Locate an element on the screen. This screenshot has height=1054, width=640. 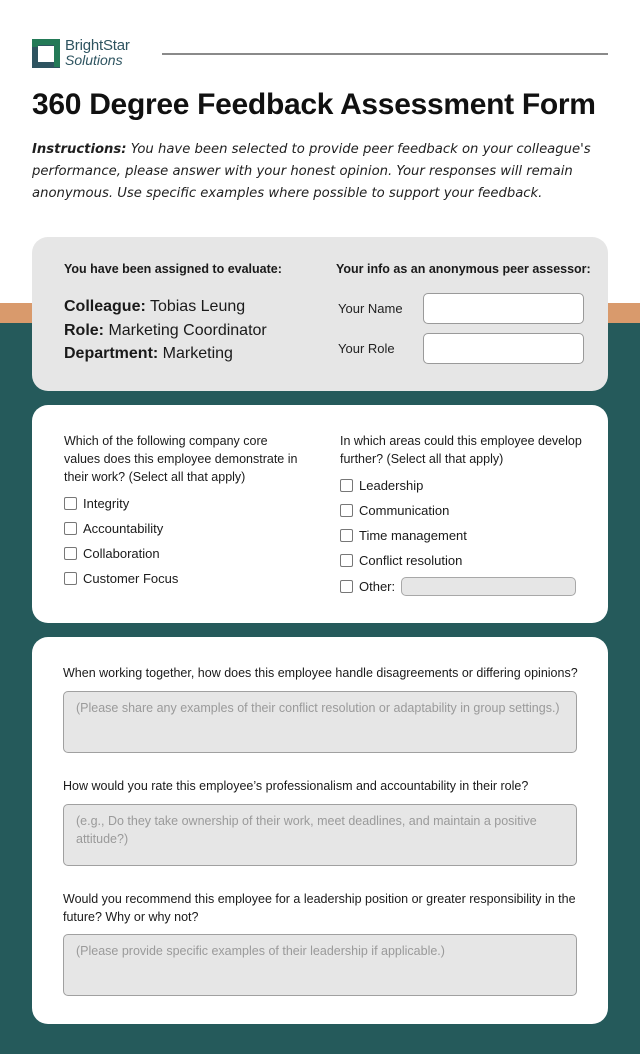
development-option-other: Other: is located at coordinates (458, 586).